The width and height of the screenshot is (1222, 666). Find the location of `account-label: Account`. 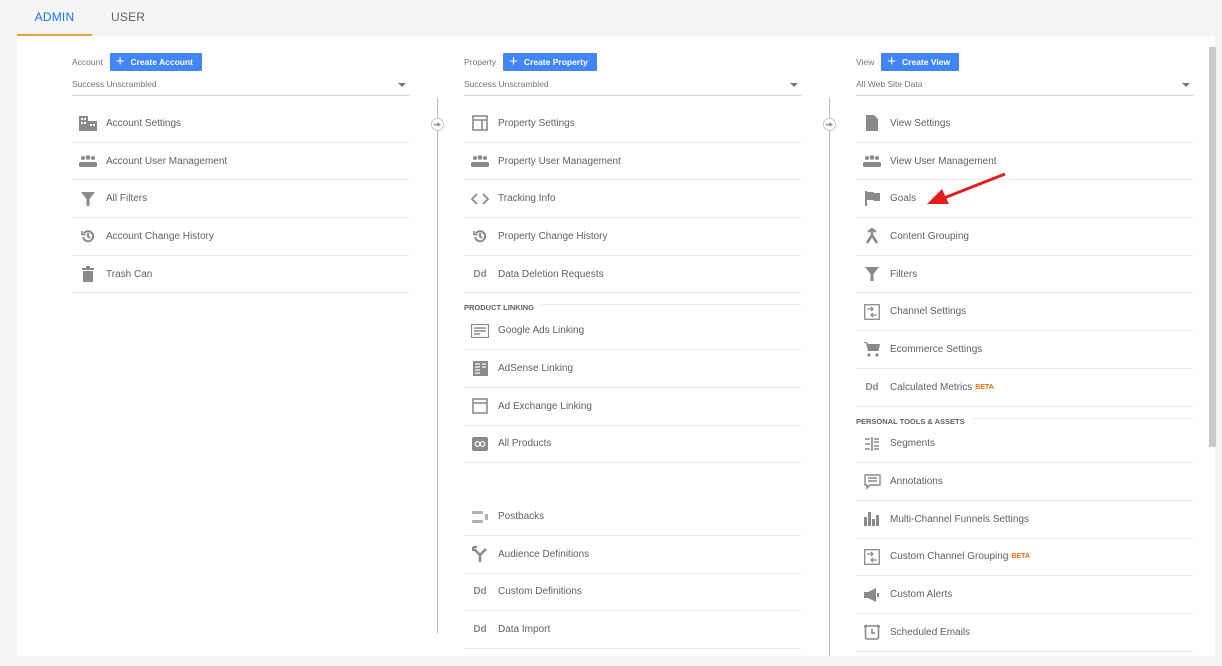

account-label: Account is located at coordinates (87, 62).